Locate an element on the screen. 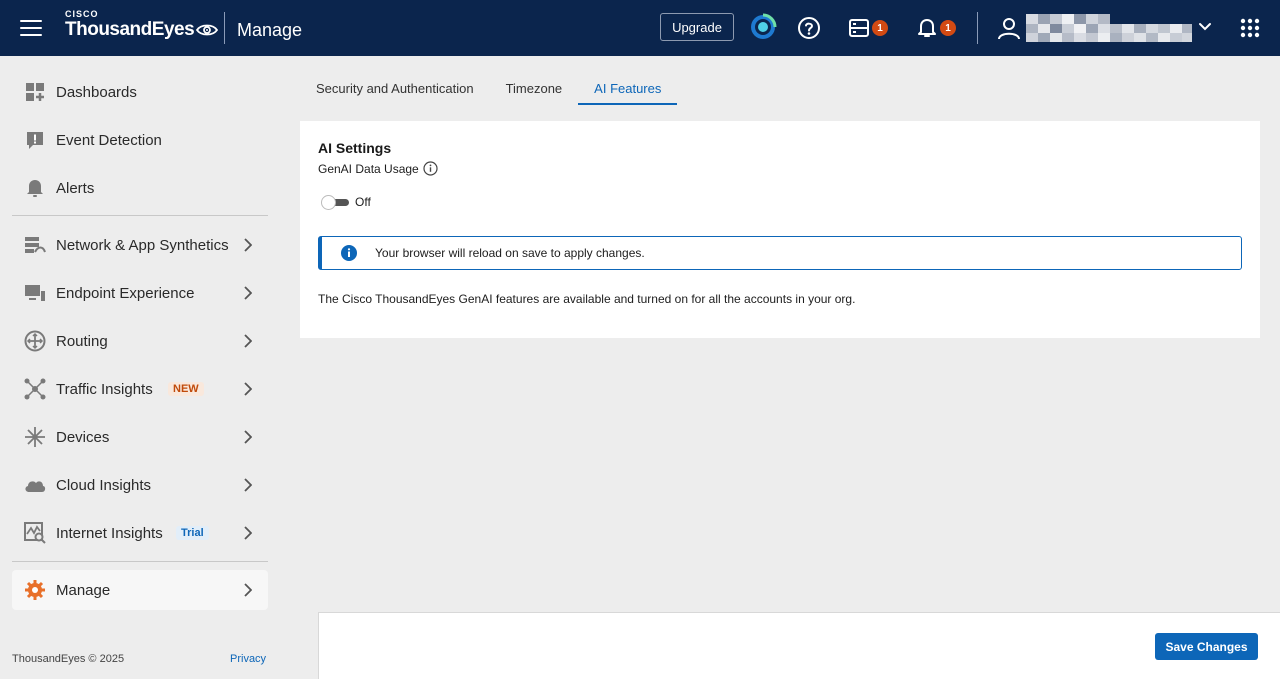 The image size is (1280, 679). help-button is located at coordinates (809, 28).